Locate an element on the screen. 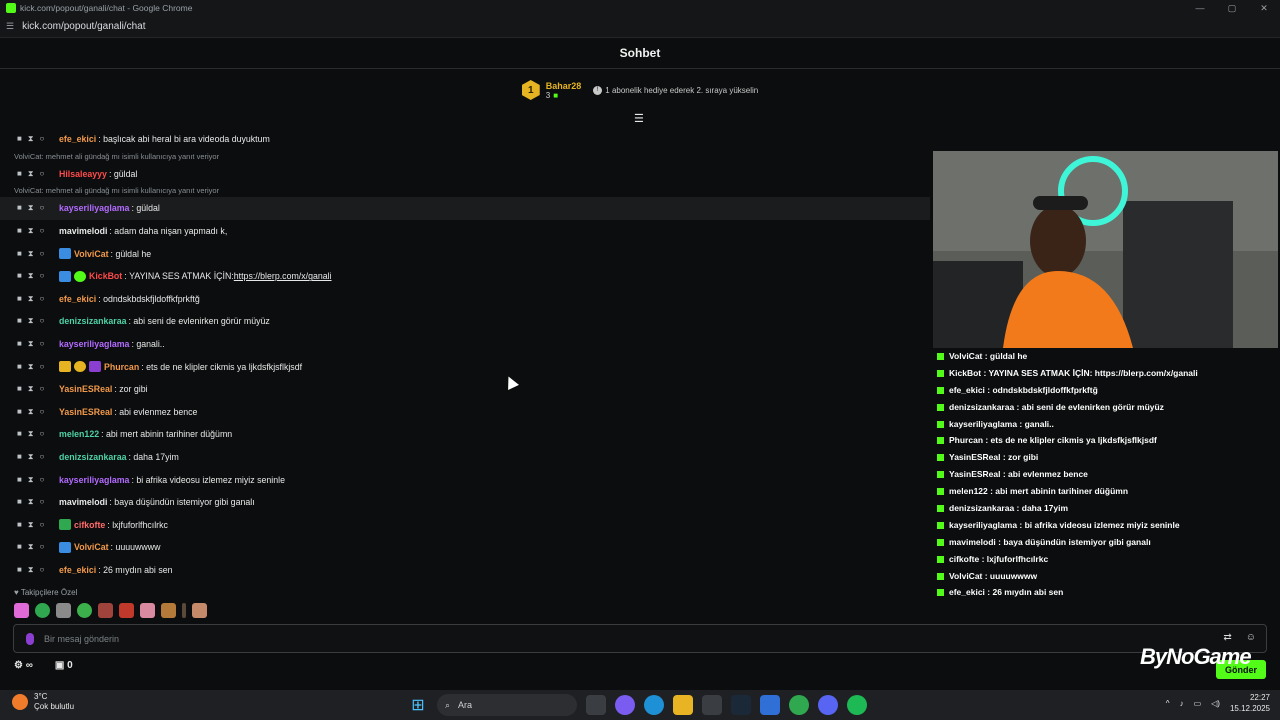 The image size is (1280, 720). chat-username: Hilsaleayyy is located at coordinates (83, 174).